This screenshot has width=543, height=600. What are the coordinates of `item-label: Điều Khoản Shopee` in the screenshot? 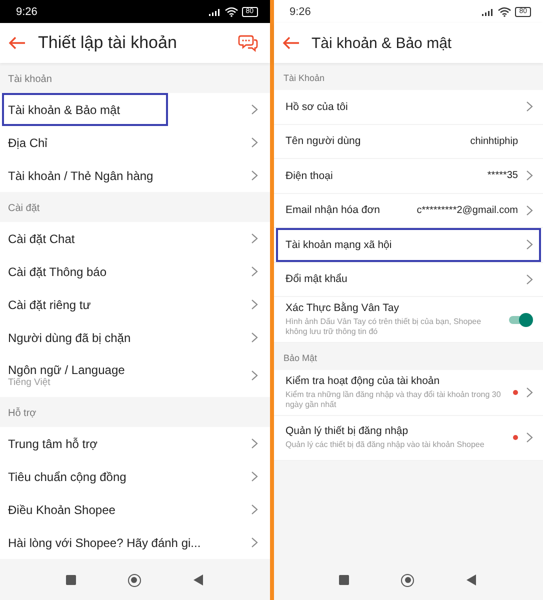 It's located at (62, 509).